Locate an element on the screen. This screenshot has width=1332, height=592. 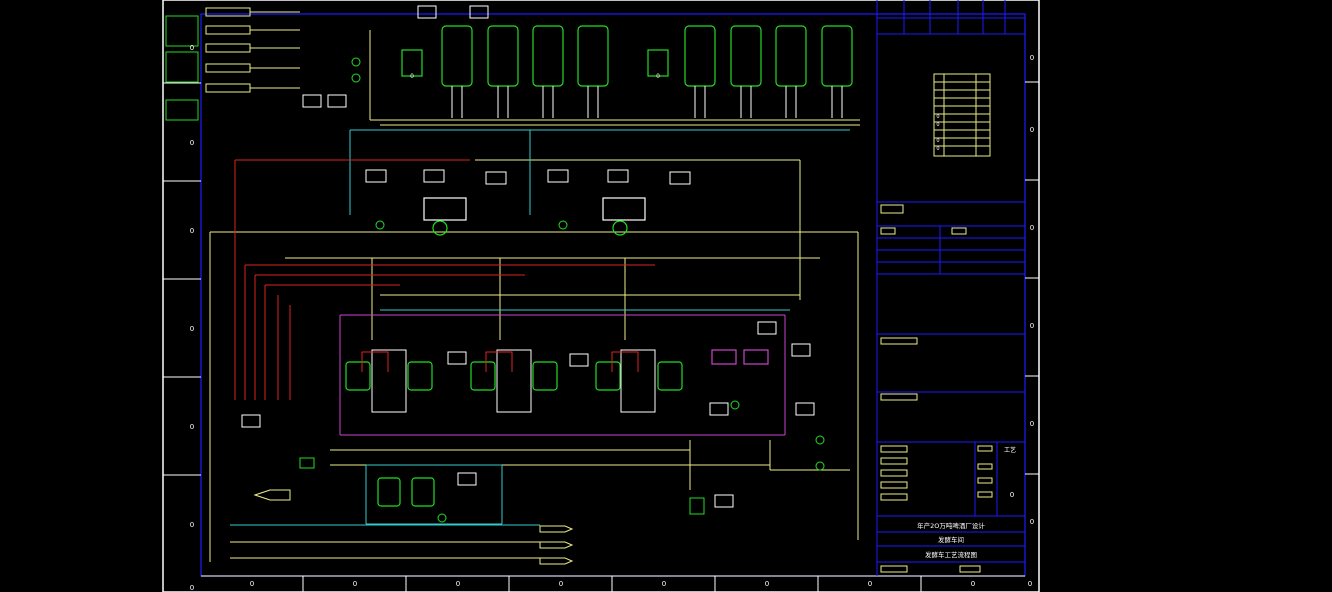
right-border-zones is located at coordinates (1032, 278).